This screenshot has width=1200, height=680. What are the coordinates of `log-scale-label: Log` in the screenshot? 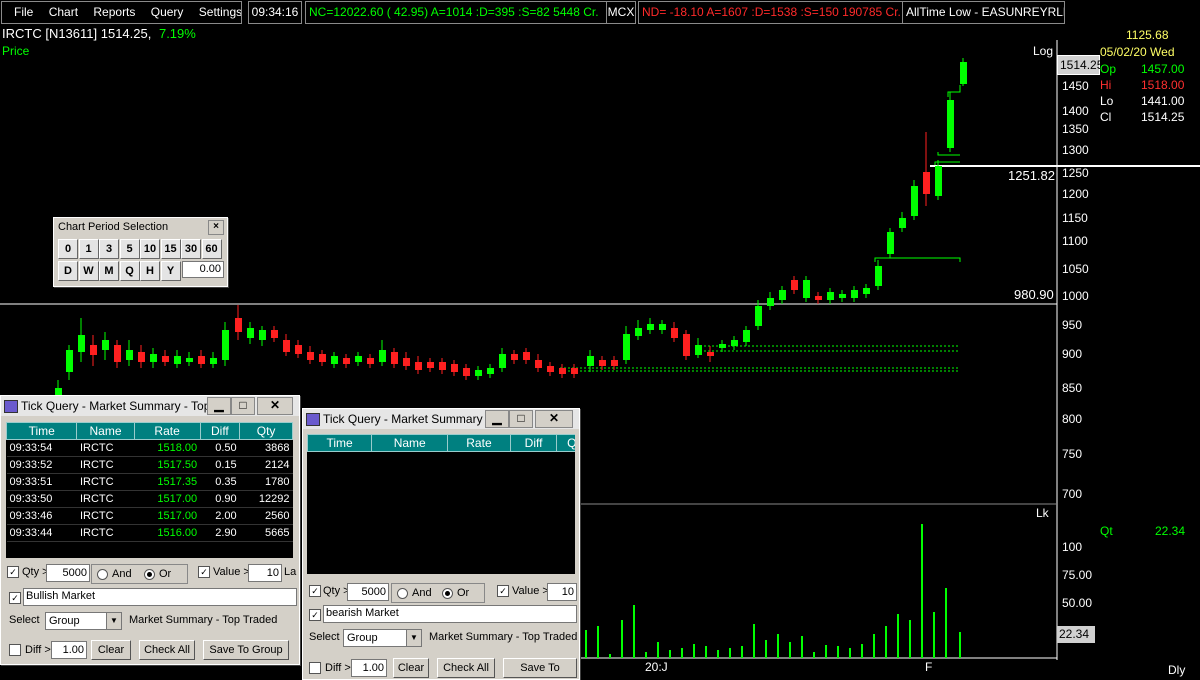 It's located at (1043, 51).